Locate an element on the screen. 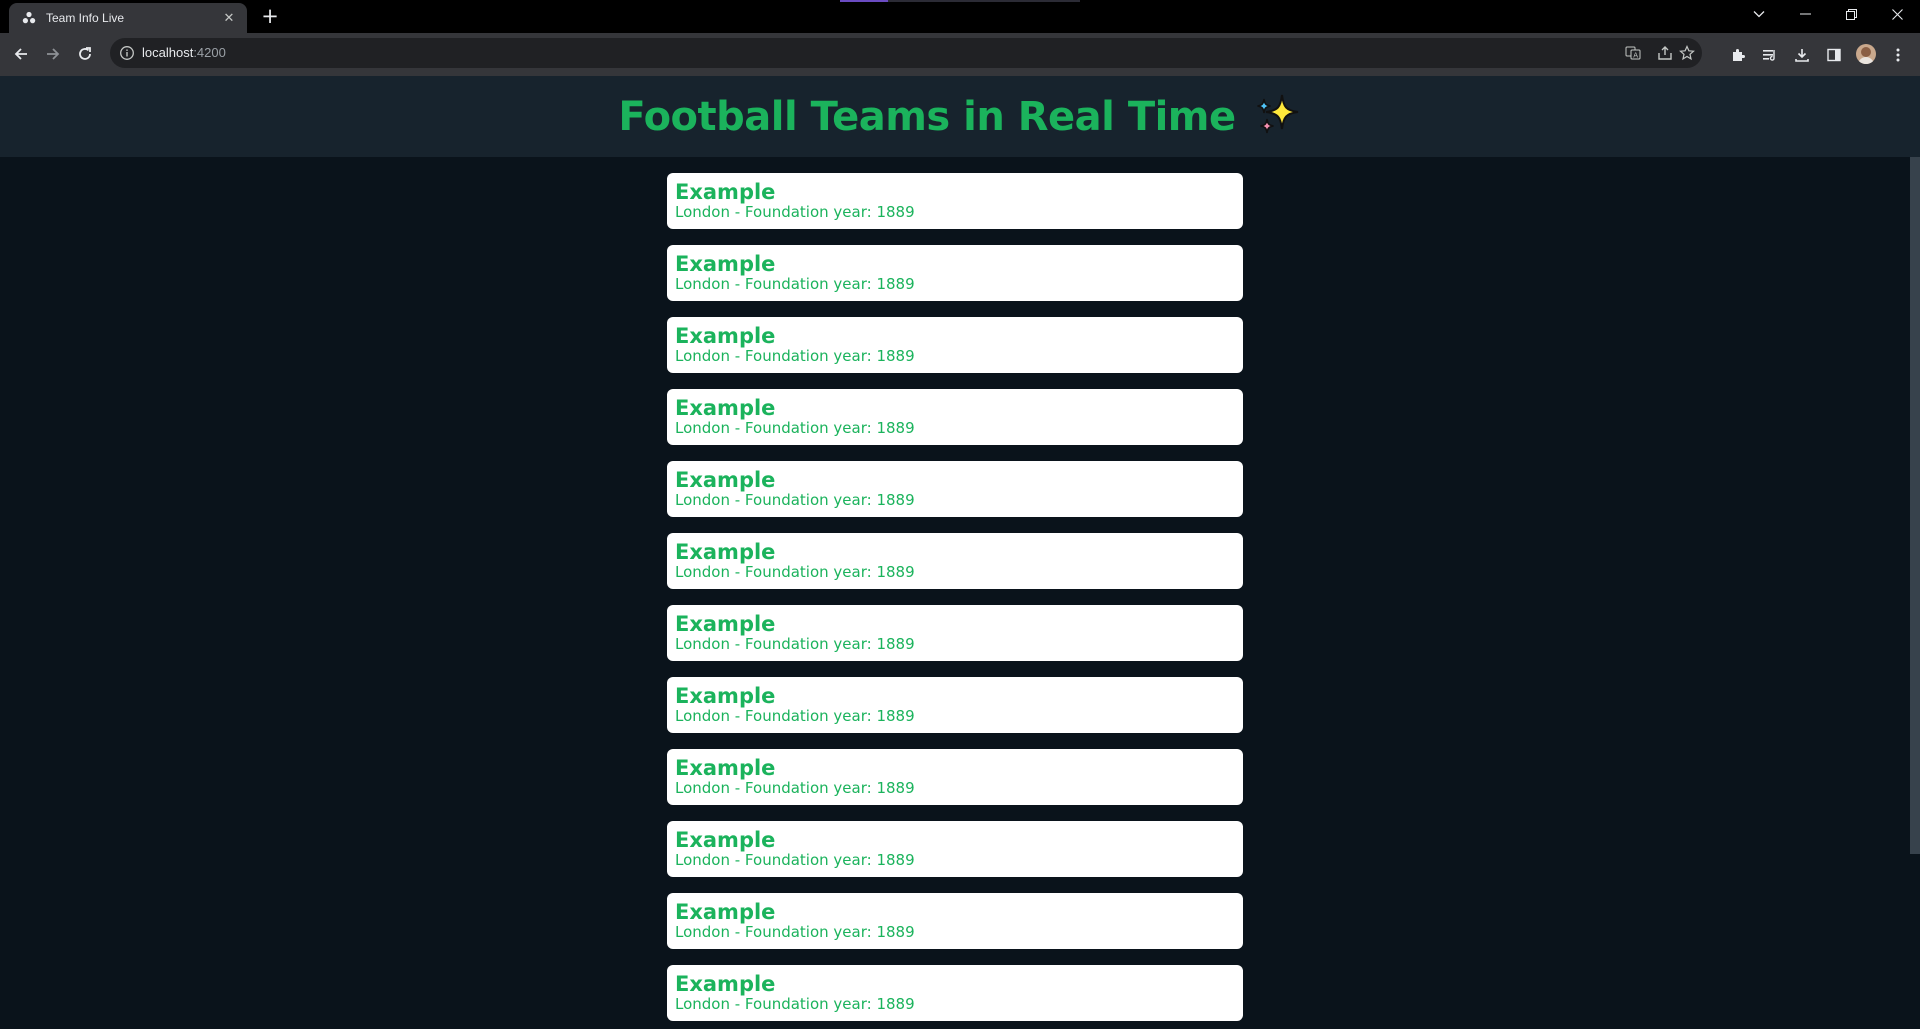  svg-text: A is located at coordinates (1635, 55).